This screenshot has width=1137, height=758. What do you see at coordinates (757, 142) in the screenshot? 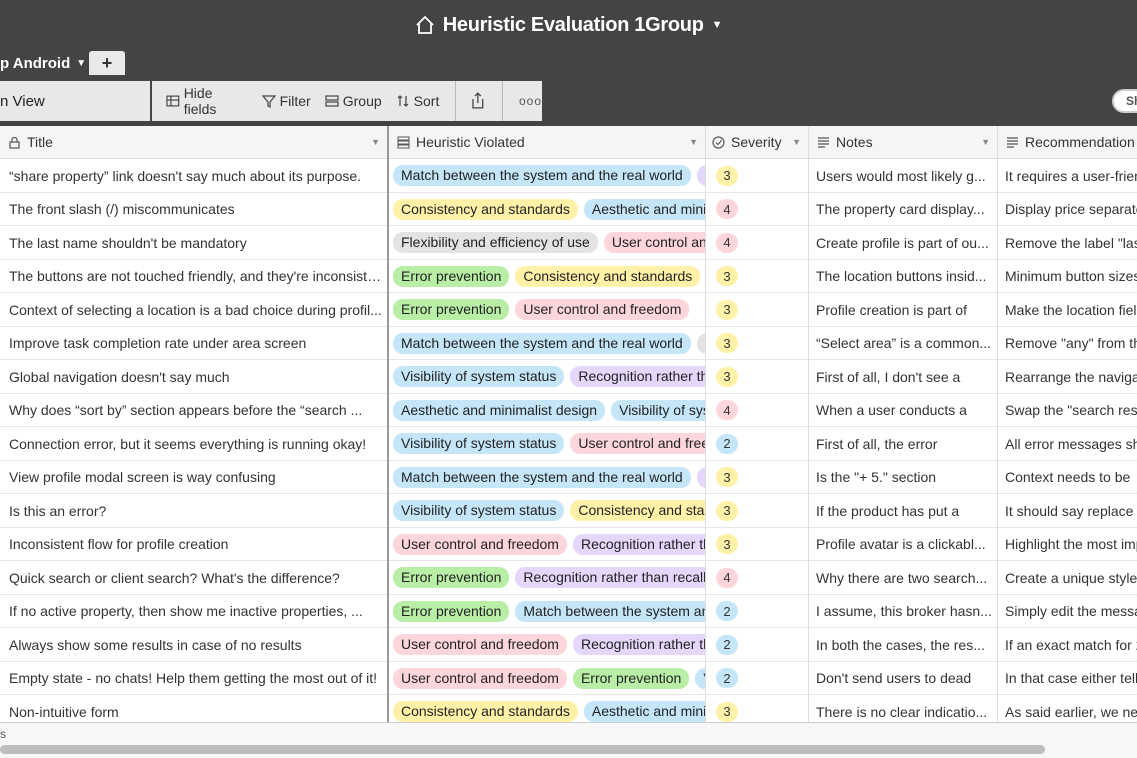
I see `column-header-severity: Severity ▼` at bounding box center [757, 142].